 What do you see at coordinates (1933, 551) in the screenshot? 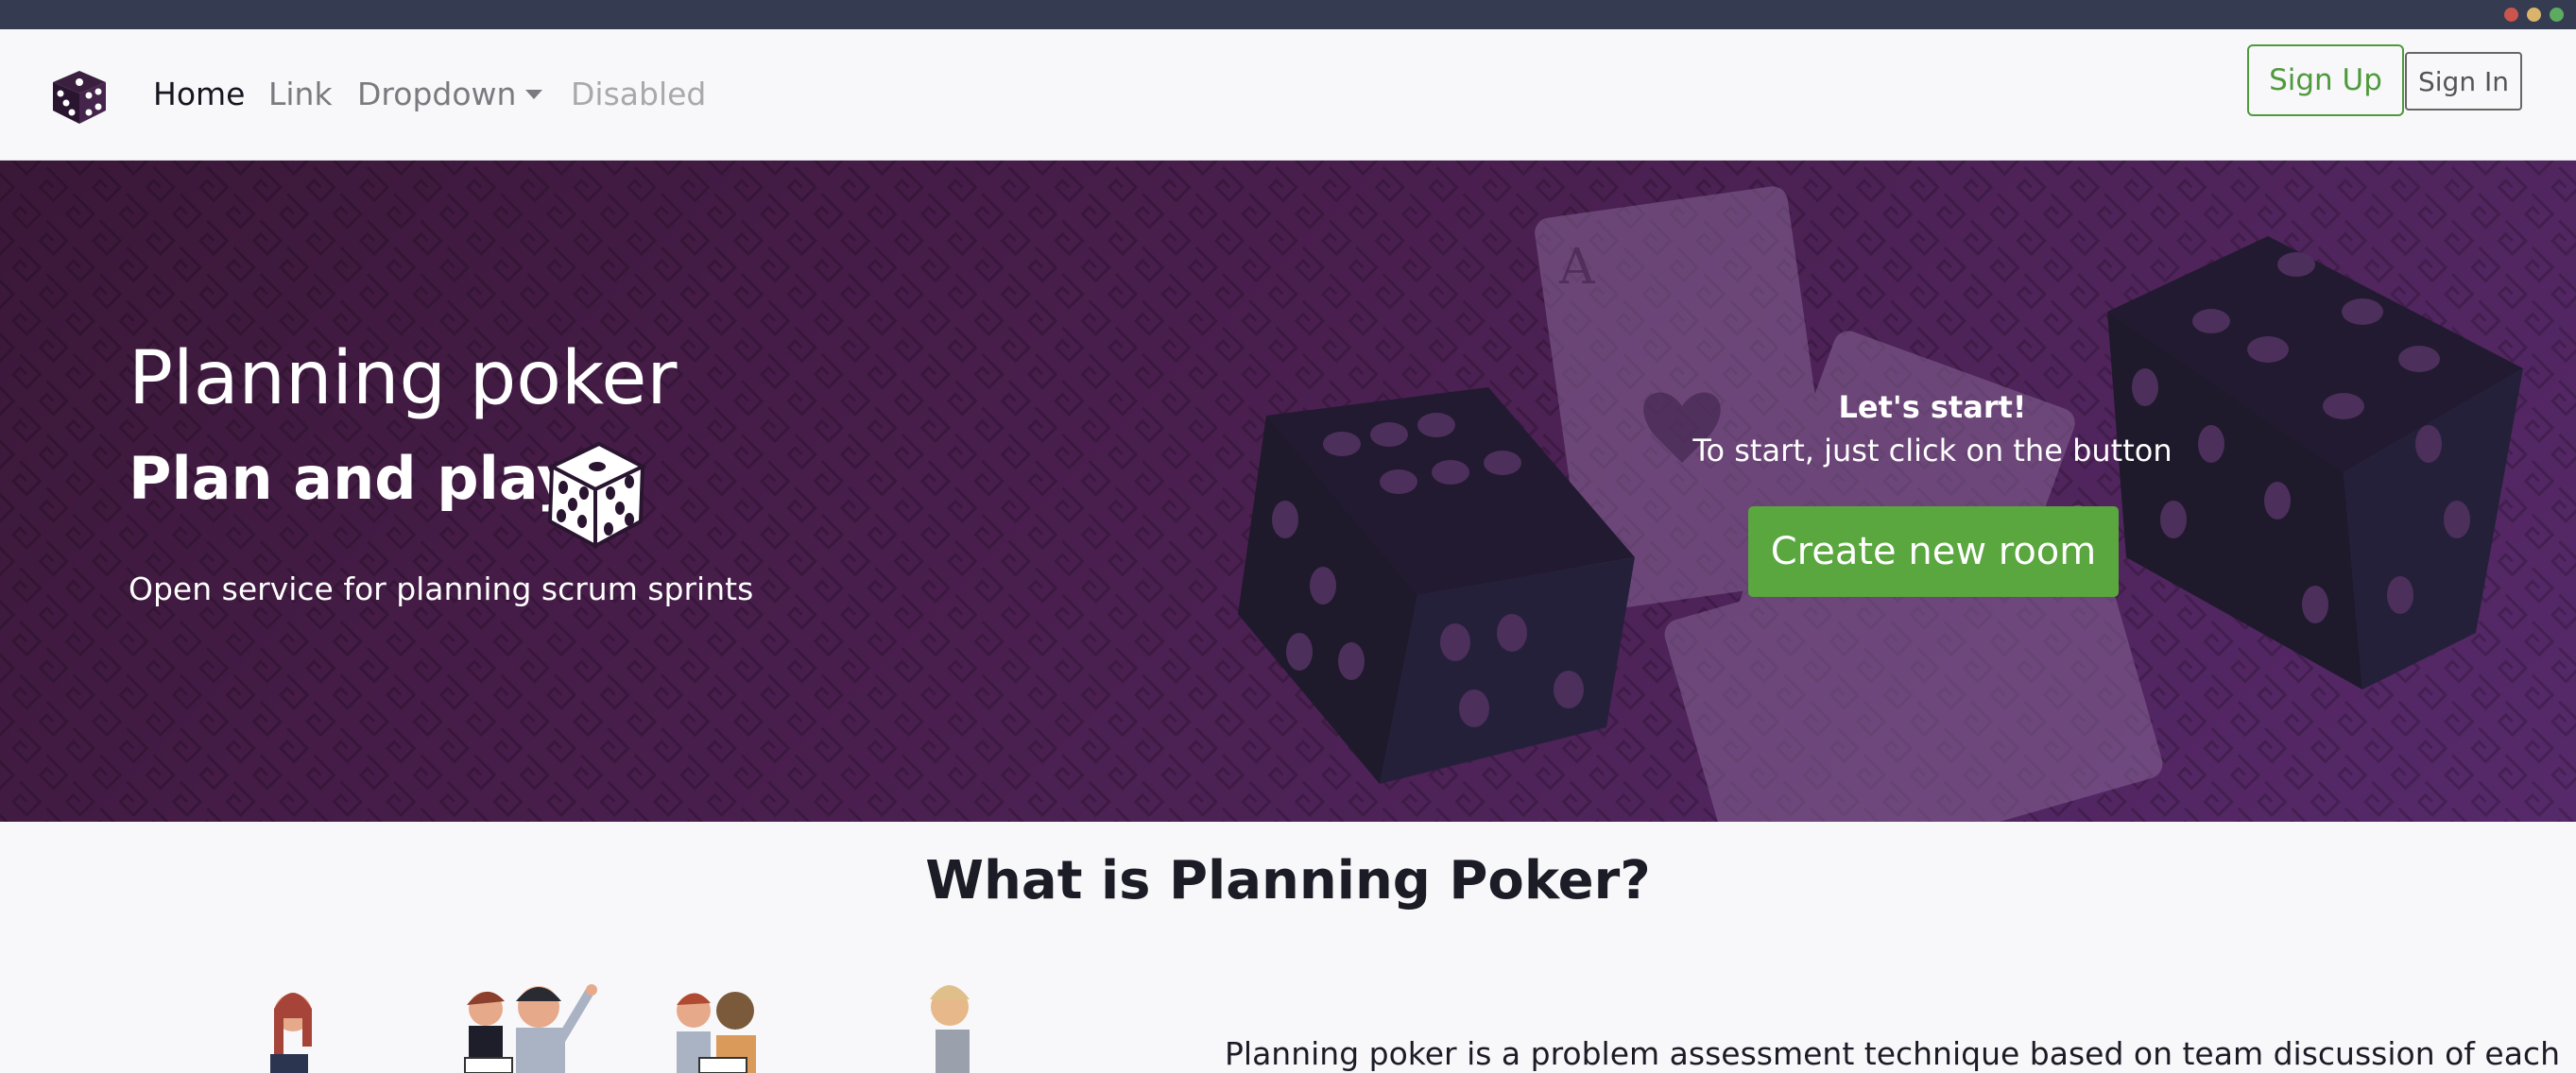
I see `create-new-room-button: Create new room` at bounding box center [1933, 551].